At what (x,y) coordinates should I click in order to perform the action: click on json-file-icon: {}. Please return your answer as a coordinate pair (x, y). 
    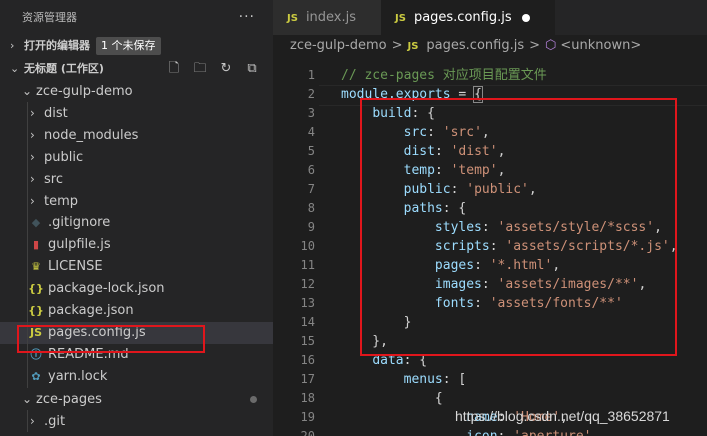
    Looking at the image, I should click on (36, 288).